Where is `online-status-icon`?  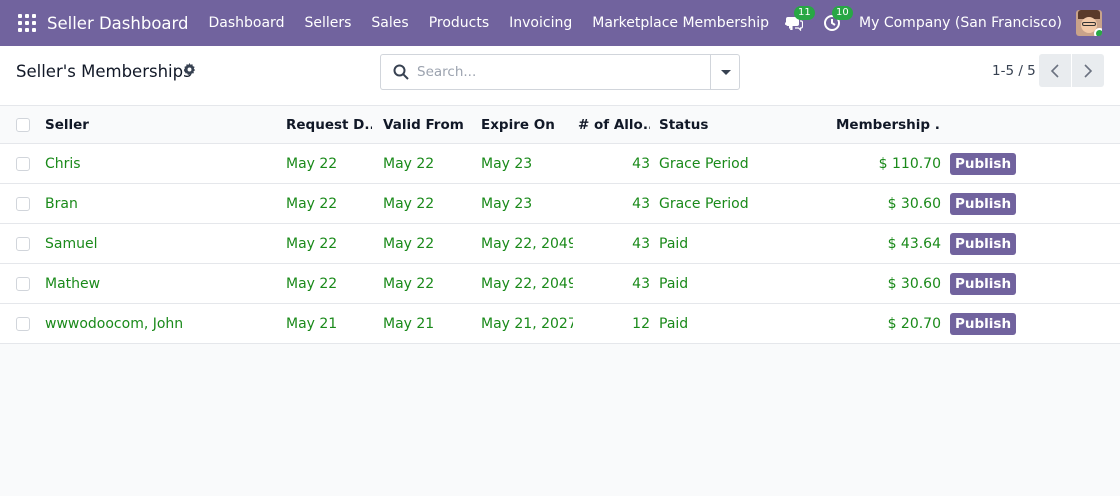 online-status-icon is located at coordinates (1098, 32).